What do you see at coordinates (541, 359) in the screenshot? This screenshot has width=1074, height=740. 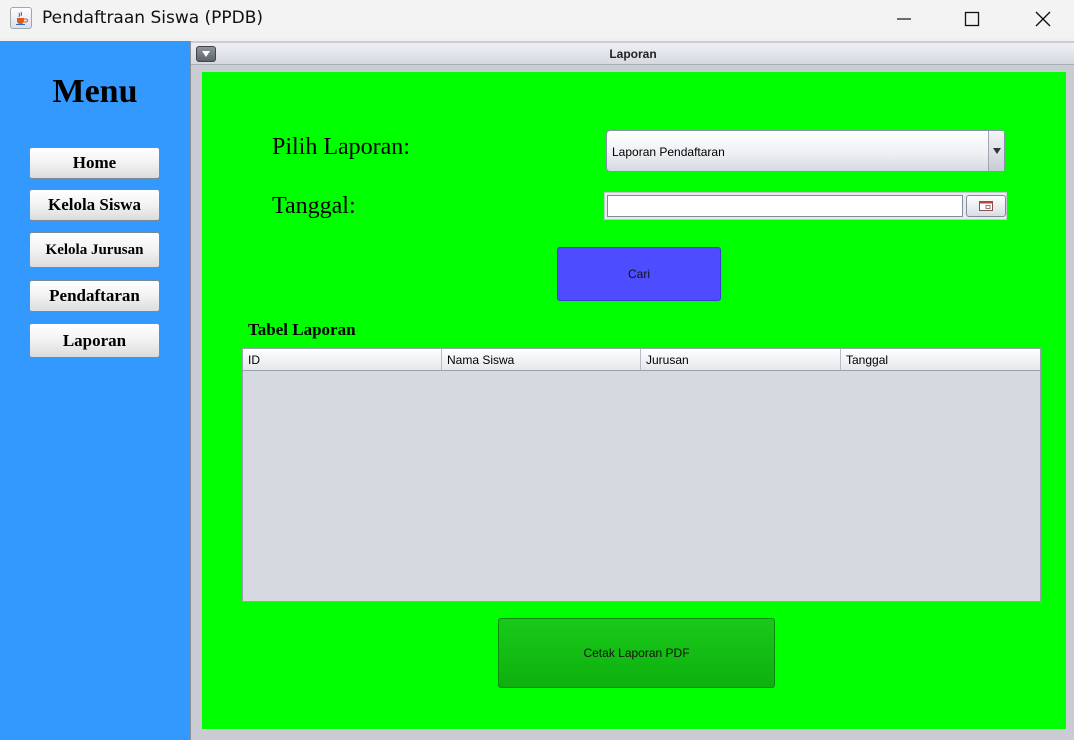 I see `column-header-nama-siswa: Nama Siswa` at bounding box center [541, 359].